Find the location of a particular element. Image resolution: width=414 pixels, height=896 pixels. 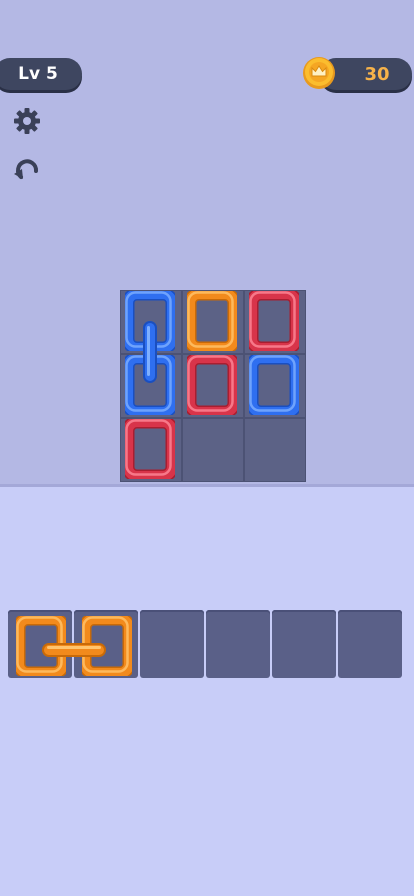

orange-link is located at coordinates (212, 321).